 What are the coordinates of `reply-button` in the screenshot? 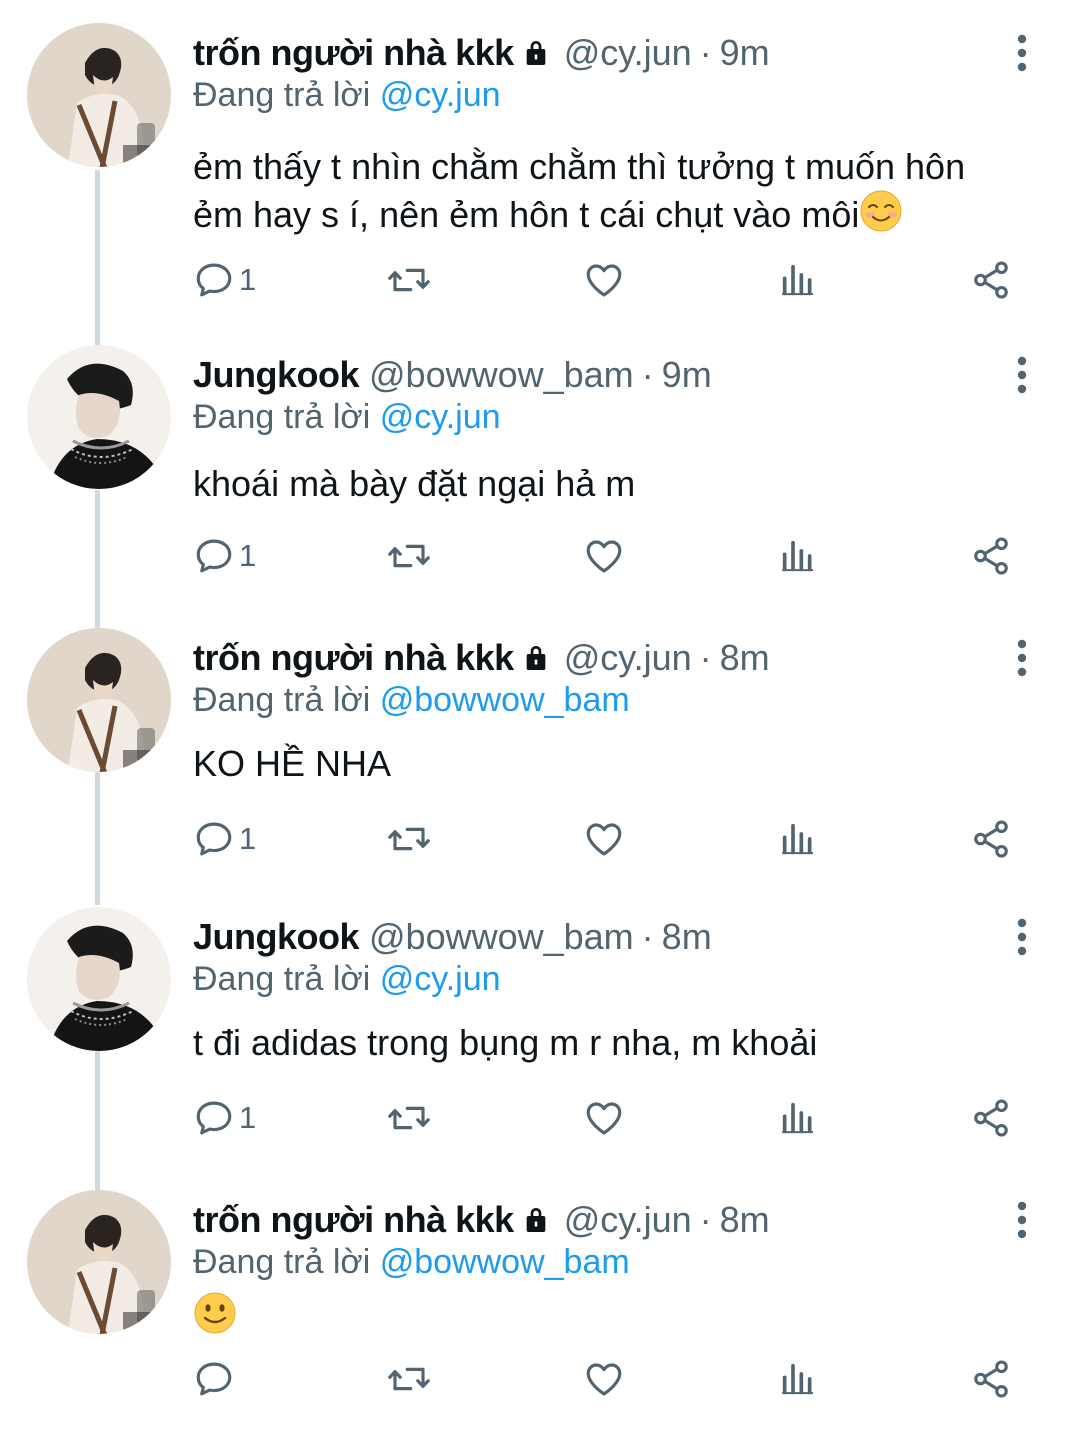 It's located at (214, 1379).